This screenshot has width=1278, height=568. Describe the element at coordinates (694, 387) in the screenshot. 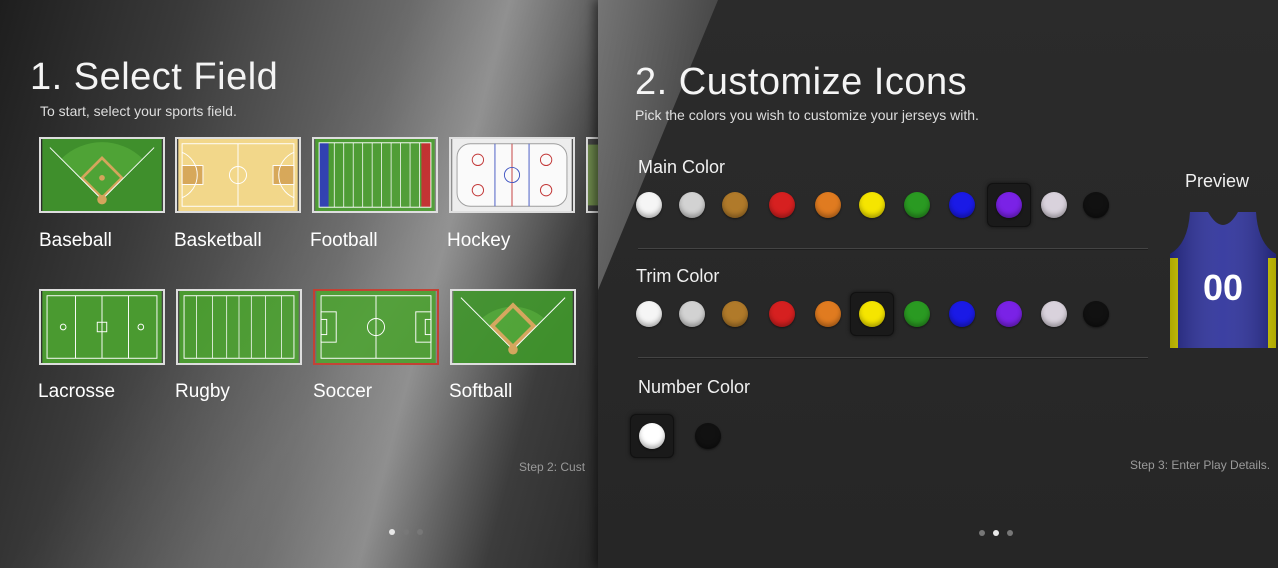

I see `number-color-label: Number Color` at that location.